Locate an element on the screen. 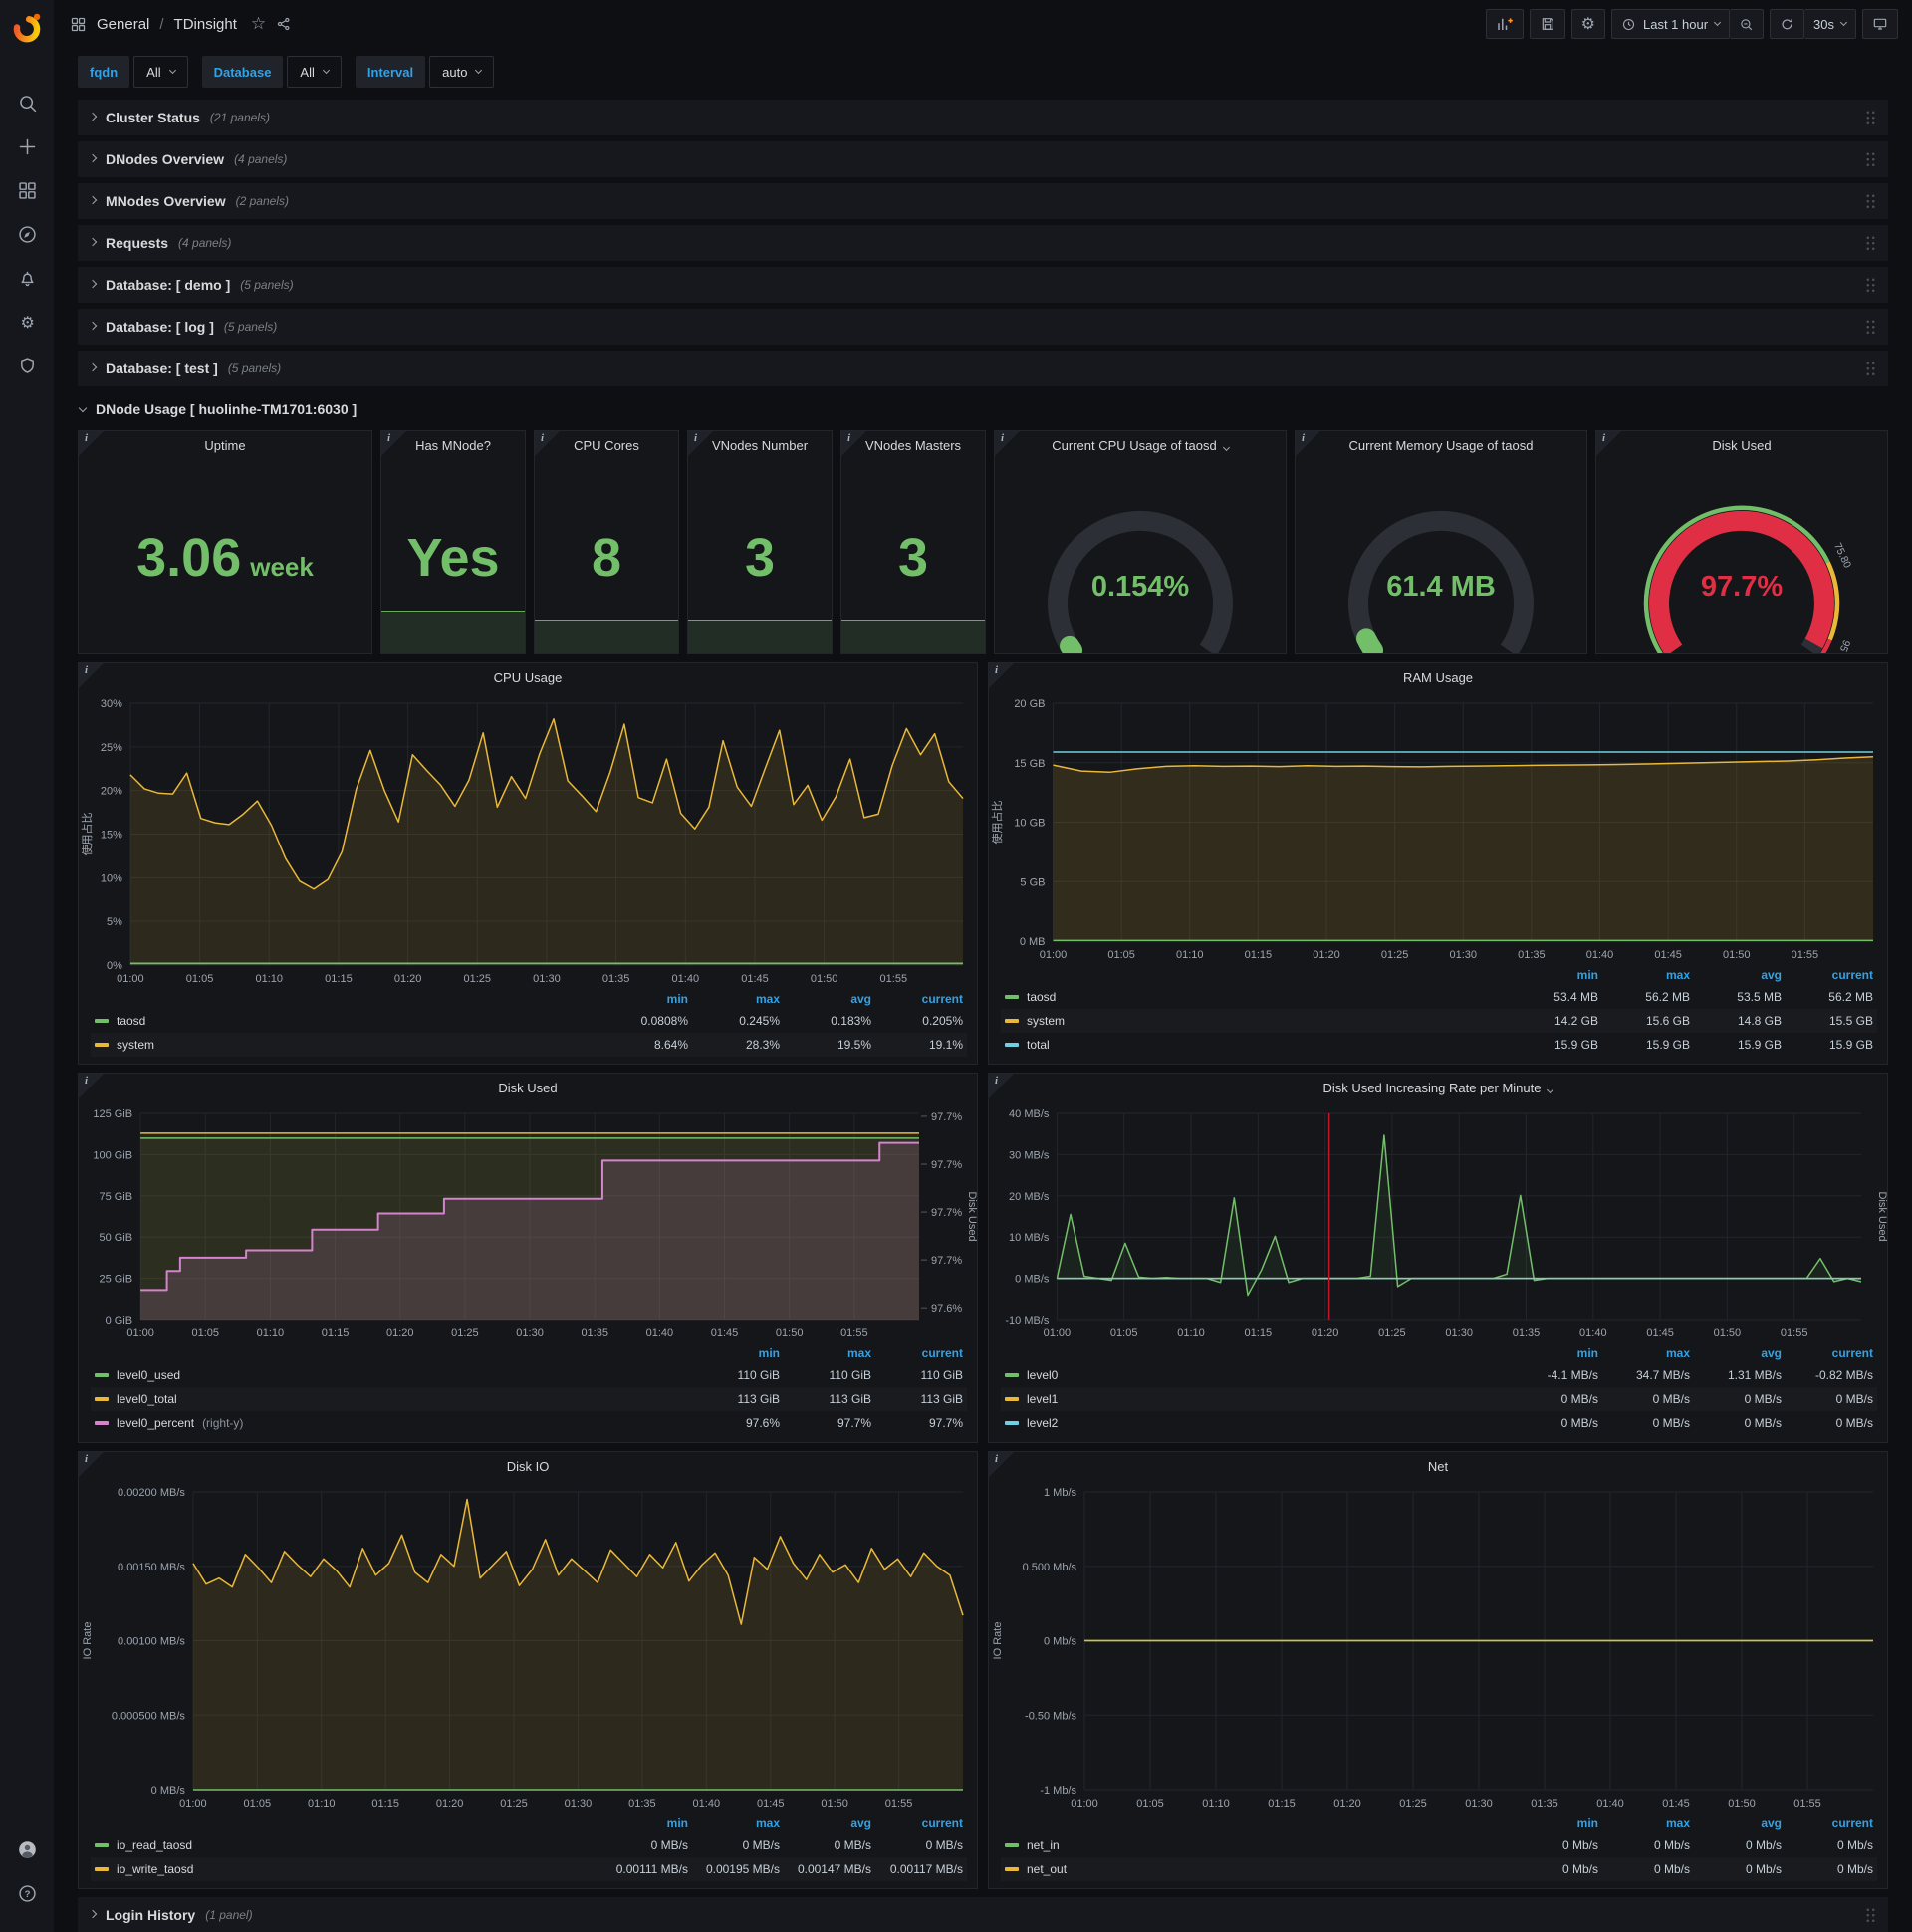 Image resolution: width=1912 pixels, height=1932 pixels. panel-title: Net is located at coordinates (1438, 1467).